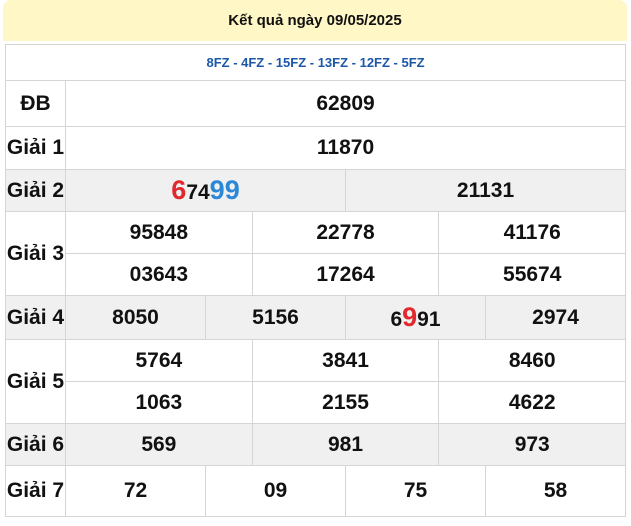 This screenshot has width=631, height=526. Describe the element at coordinates (345, 103) in the screenshot. I see `special-prize-value: 62809` at that location.